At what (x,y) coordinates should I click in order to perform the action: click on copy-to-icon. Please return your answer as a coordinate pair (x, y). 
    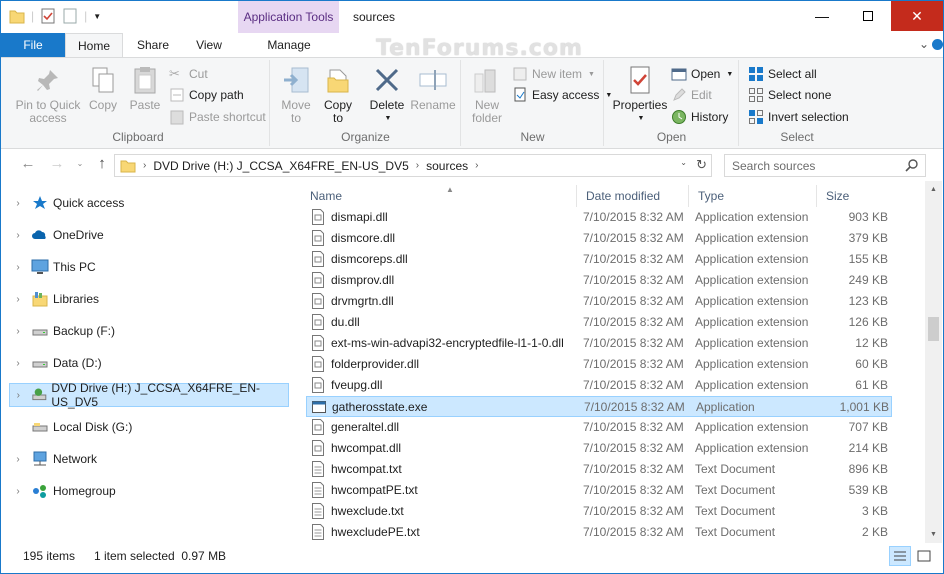
    Looking at the image, I should click on (338, 81).